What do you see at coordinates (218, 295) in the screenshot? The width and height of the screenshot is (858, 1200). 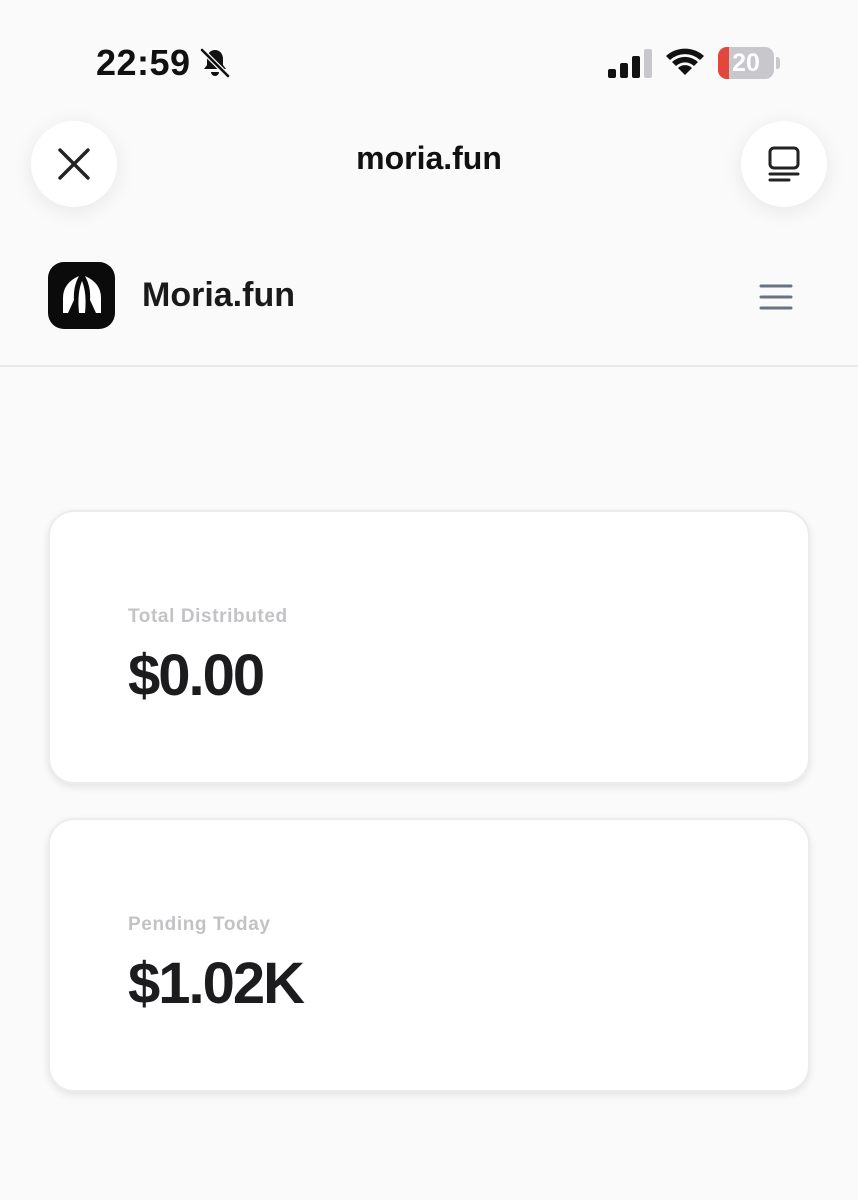 I see `site-name: Moria.fun` at bounding box center [218, 295].